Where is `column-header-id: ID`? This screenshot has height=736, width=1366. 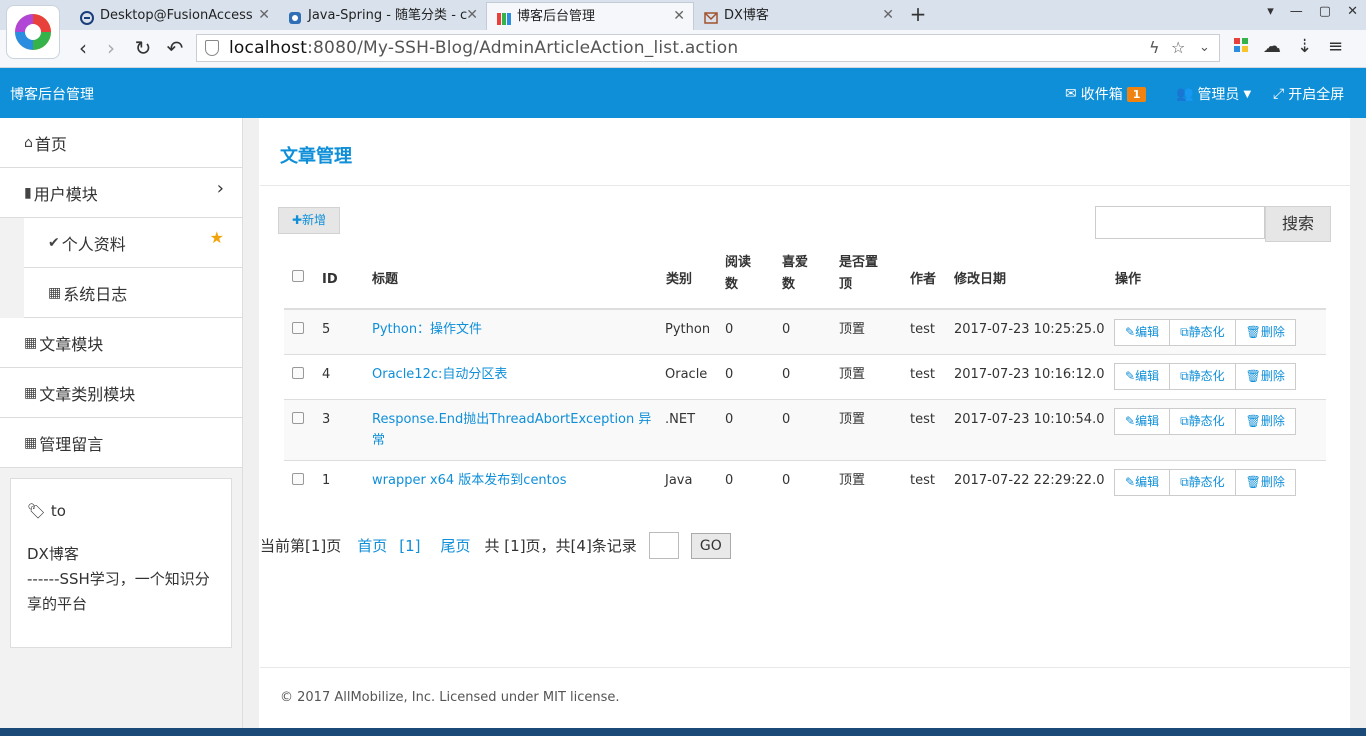
column-header-id: ID is located at coordinates (330, 280).